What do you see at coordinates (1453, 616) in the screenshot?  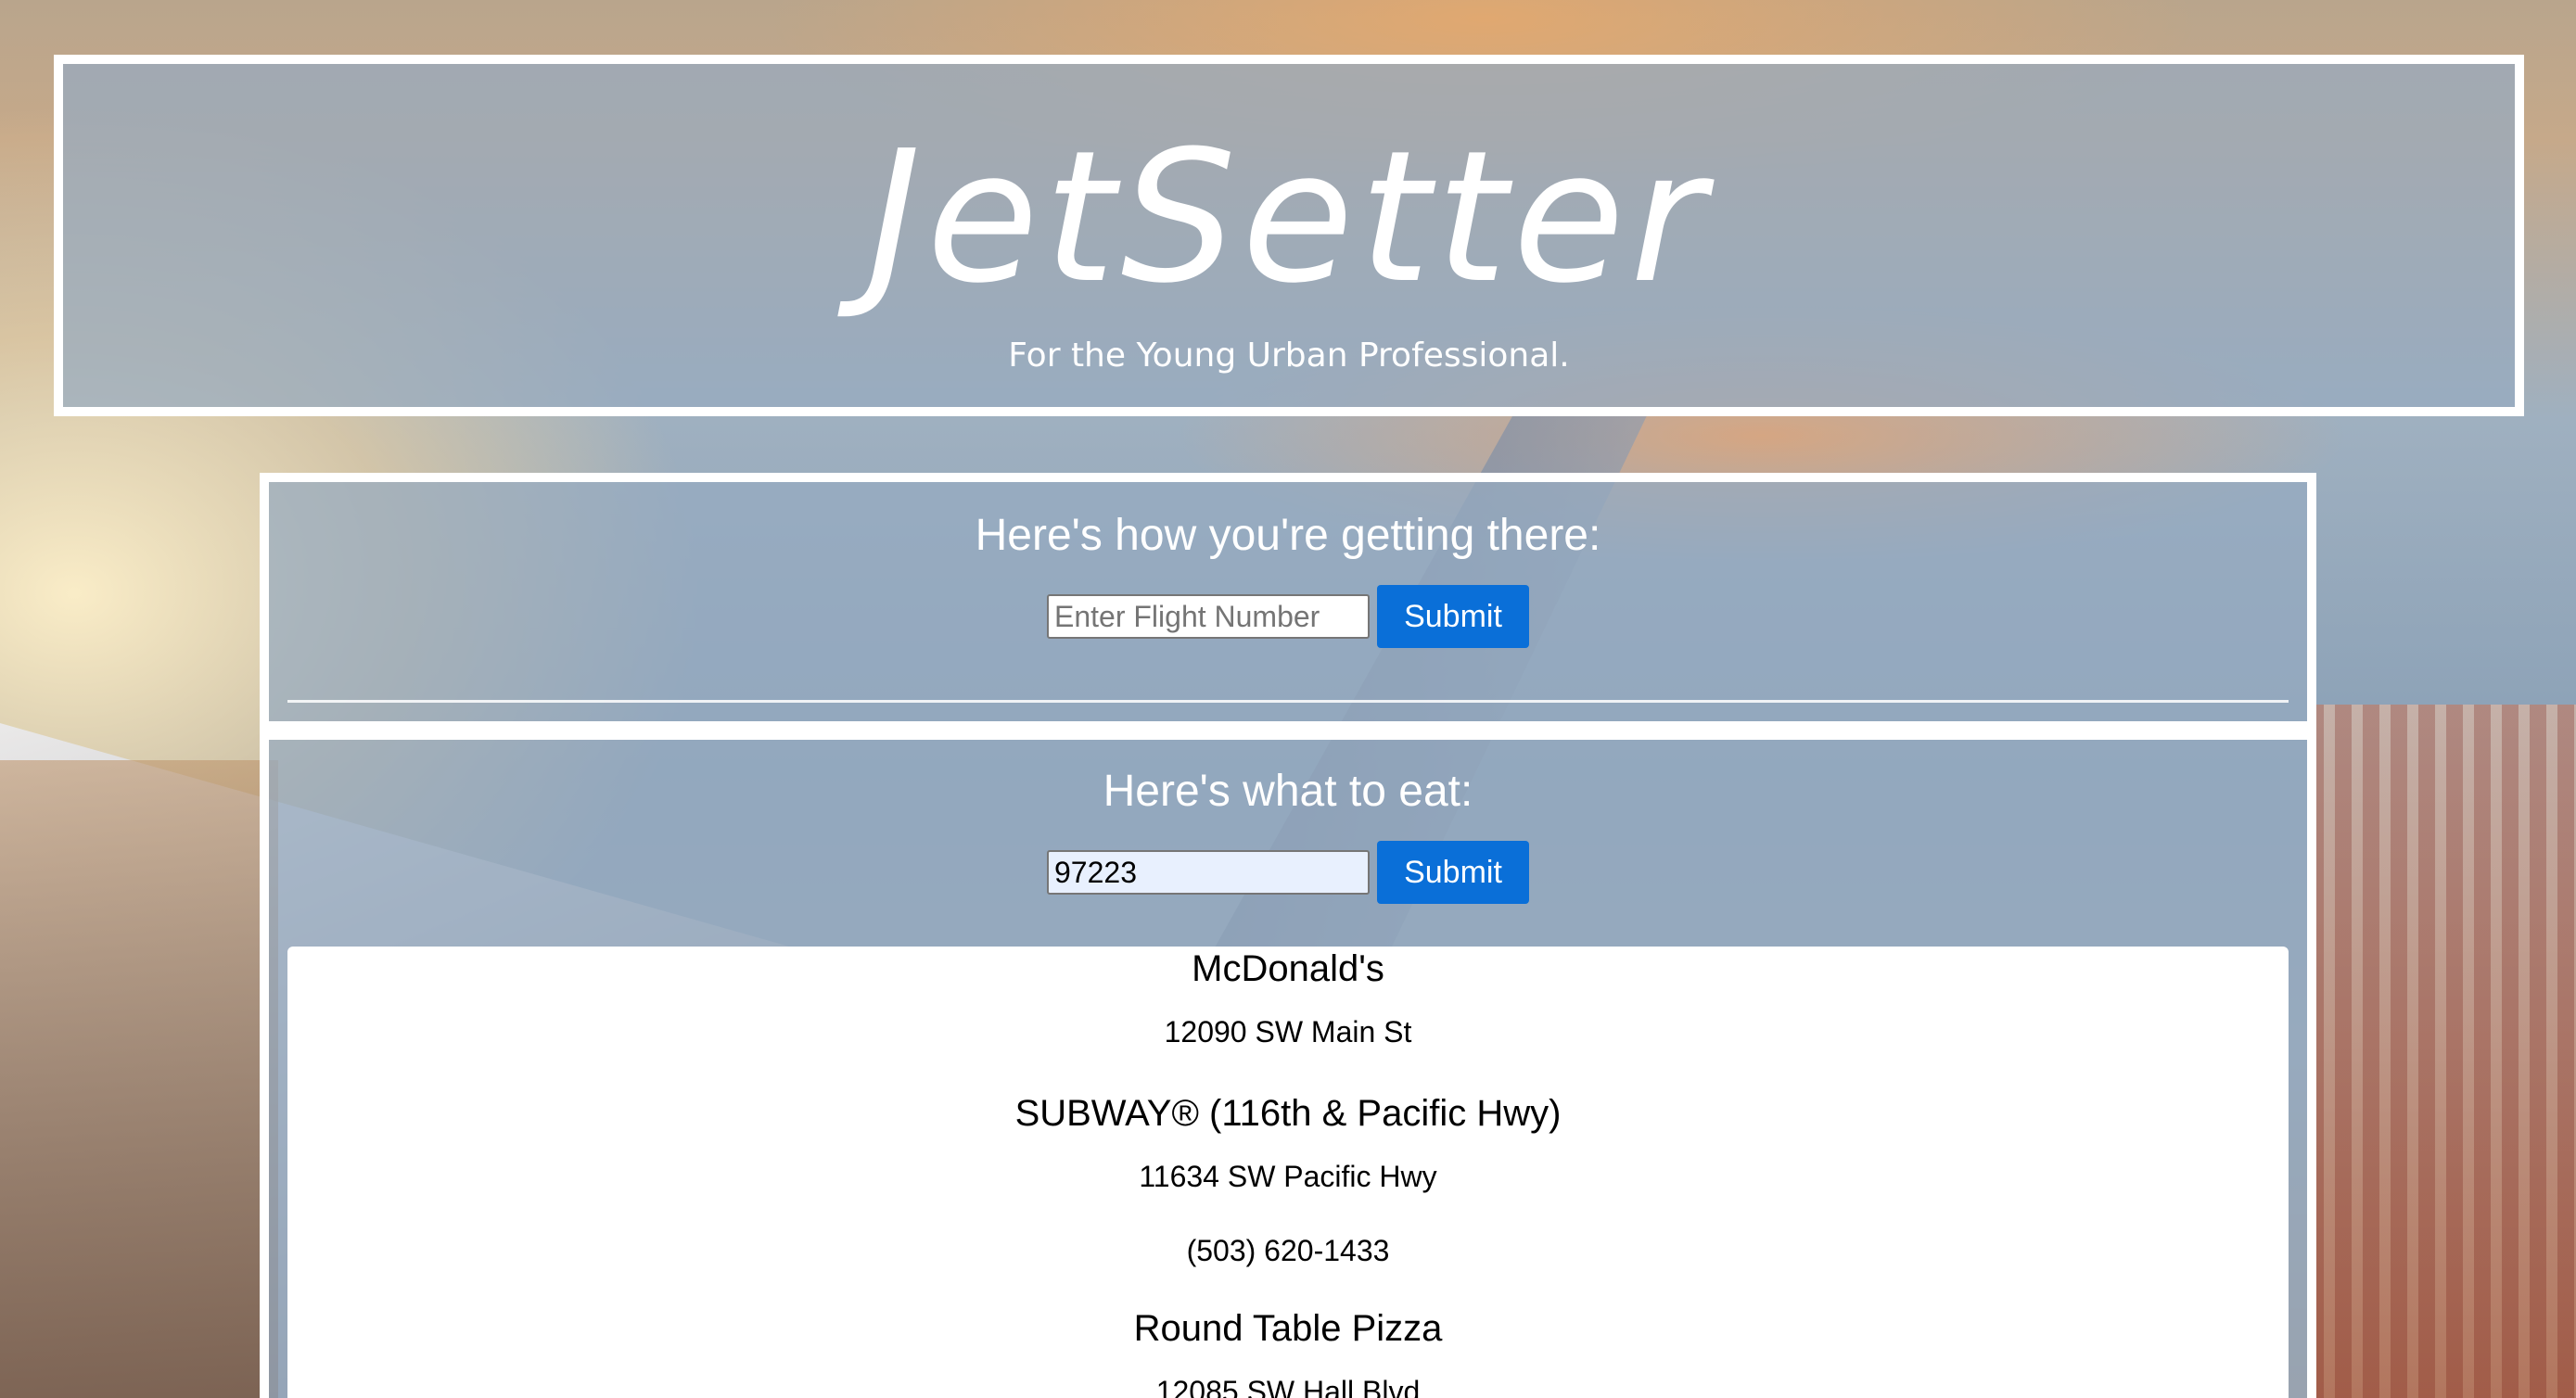 I see `flight-submit-button: Submit` at bounding box center [1453, 616].